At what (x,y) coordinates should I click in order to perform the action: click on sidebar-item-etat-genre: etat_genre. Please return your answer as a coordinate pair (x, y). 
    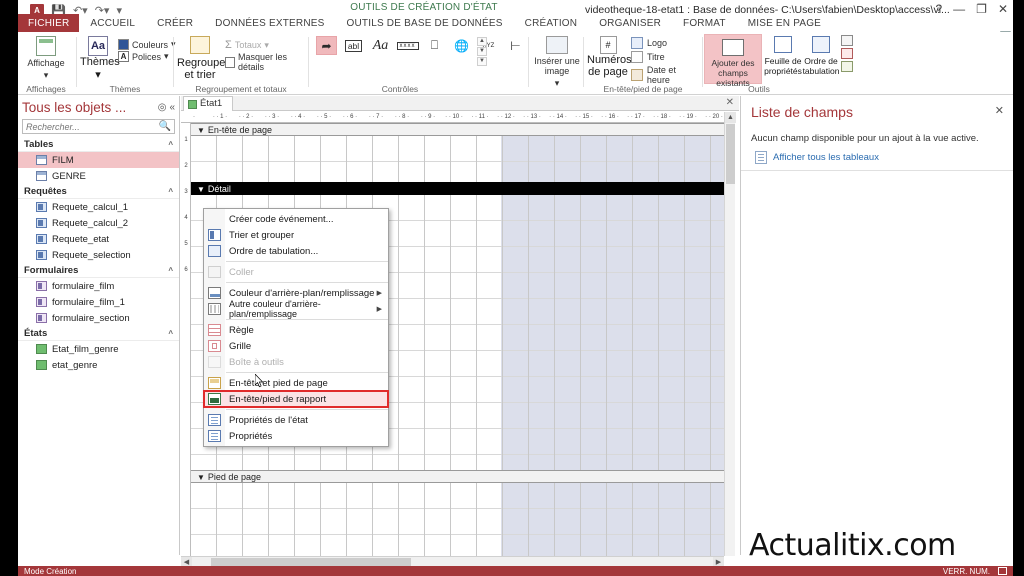
    Looking at the image, I should click on (98, 365).